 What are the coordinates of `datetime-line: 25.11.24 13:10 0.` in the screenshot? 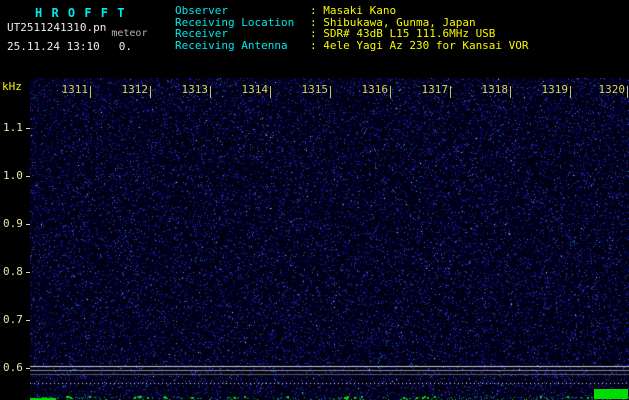 It's located at (69, 46).